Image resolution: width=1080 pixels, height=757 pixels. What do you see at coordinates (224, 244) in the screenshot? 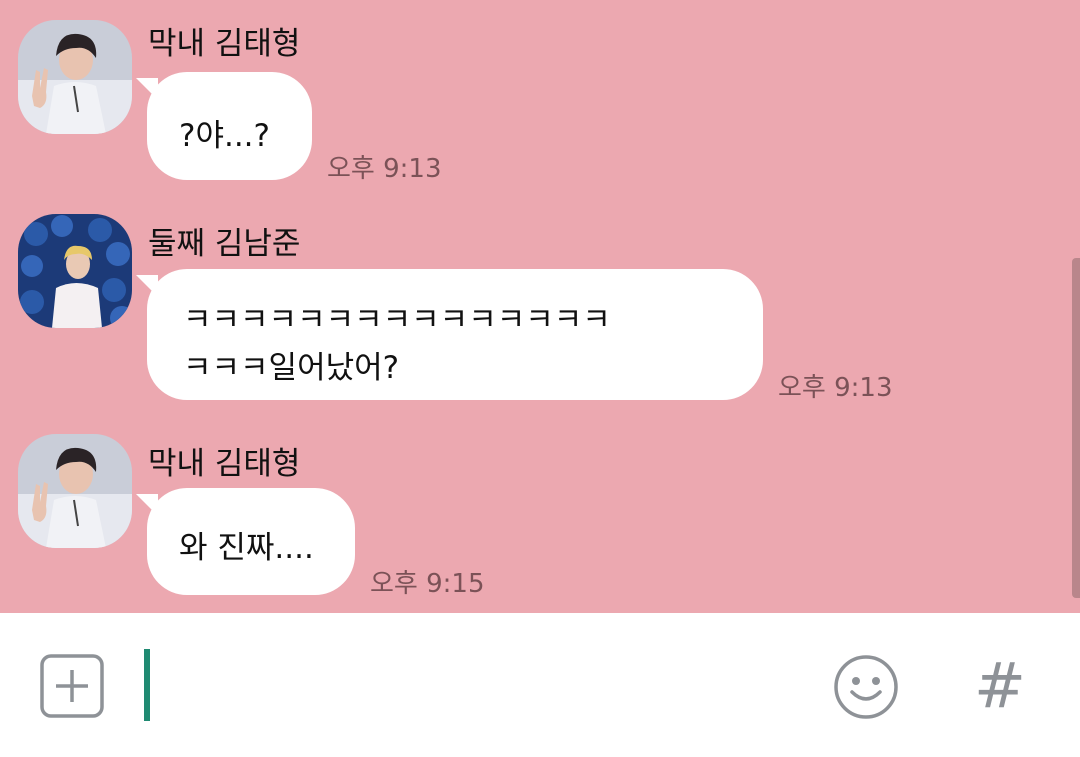
I see `sender-name: 둘째 김남준` at bounding box center [224, 244].